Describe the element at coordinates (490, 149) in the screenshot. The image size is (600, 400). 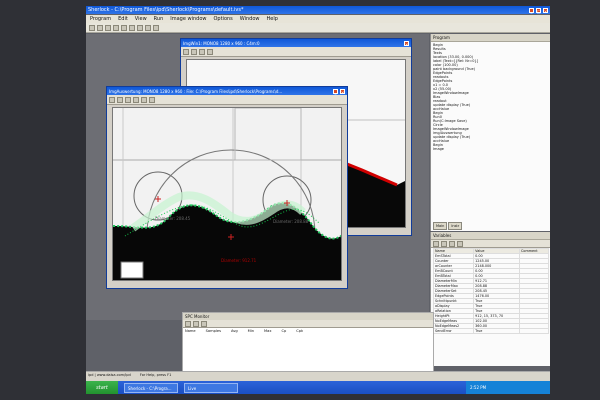
I see `tree-item: Image` at that location.